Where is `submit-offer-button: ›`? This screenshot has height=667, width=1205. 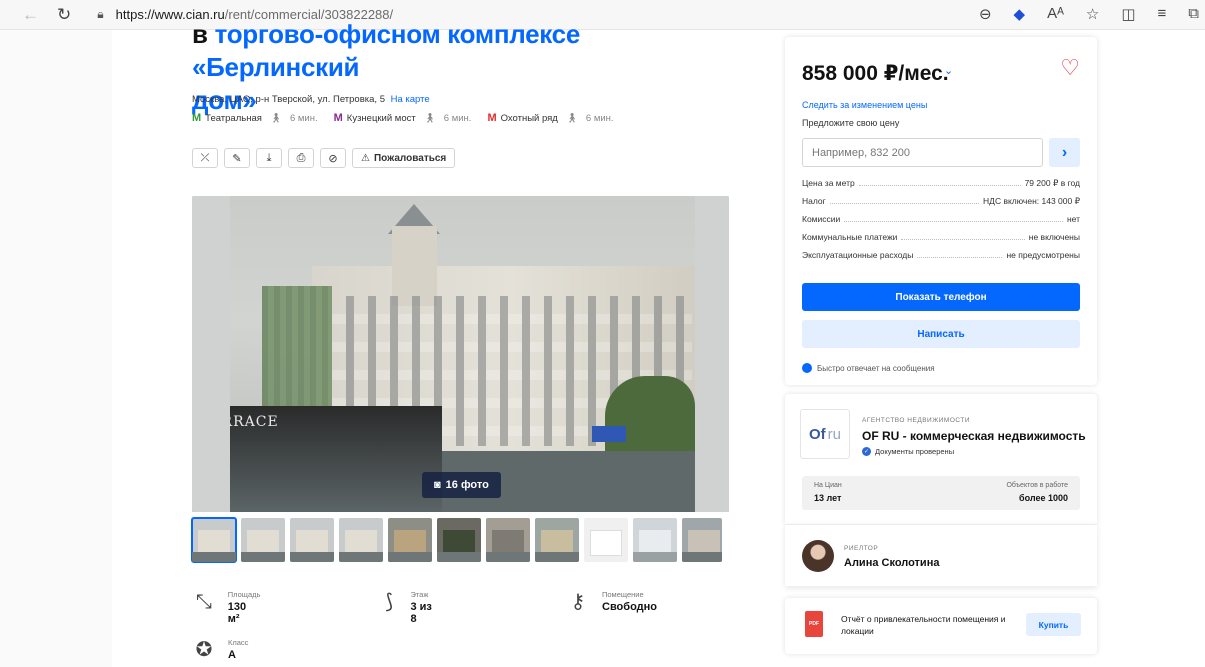
submit-offer-button: › is located at coordinates (1064, 152).